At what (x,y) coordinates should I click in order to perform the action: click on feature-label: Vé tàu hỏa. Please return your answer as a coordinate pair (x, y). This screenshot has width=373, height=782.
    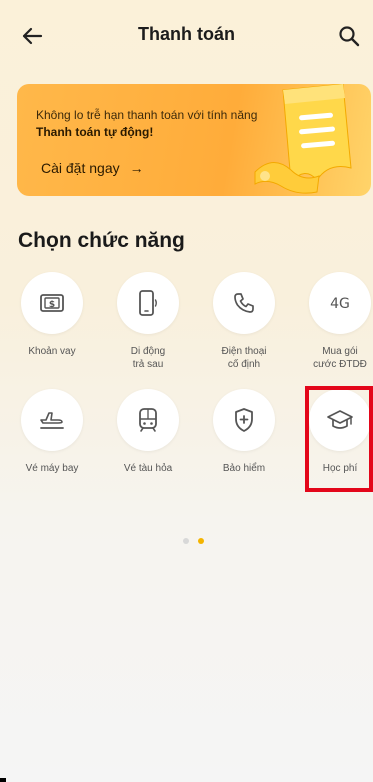
    Looking at the image, I should click on (148, 468).